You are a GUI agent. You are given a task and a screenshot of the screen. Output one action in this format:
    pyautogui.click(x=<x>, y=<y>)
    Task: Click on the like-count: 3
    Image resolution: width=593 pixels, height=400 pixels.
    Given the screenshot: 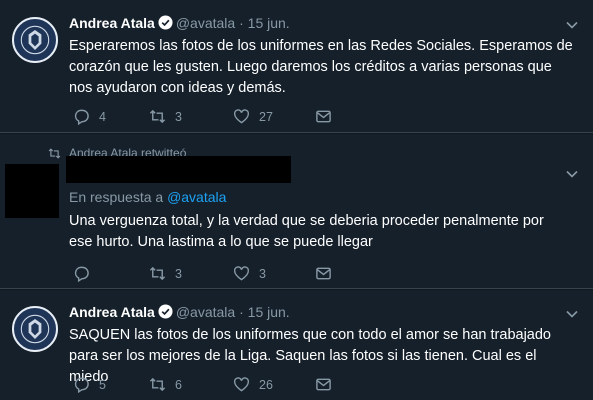 What is the action you would take?
    pyautogui.click(x=262, y=273)
    